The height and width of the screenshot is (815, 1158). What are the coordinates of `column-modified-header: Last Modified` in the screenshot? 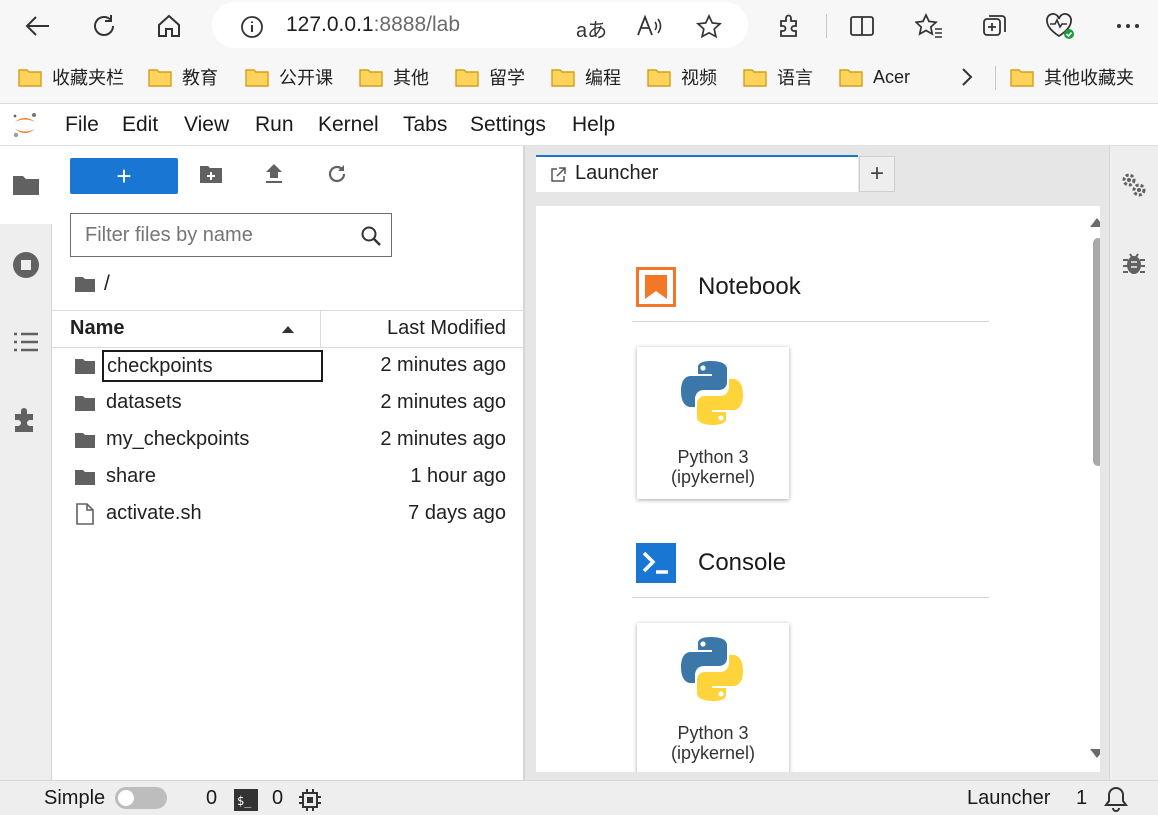 It's located at (446, 328).